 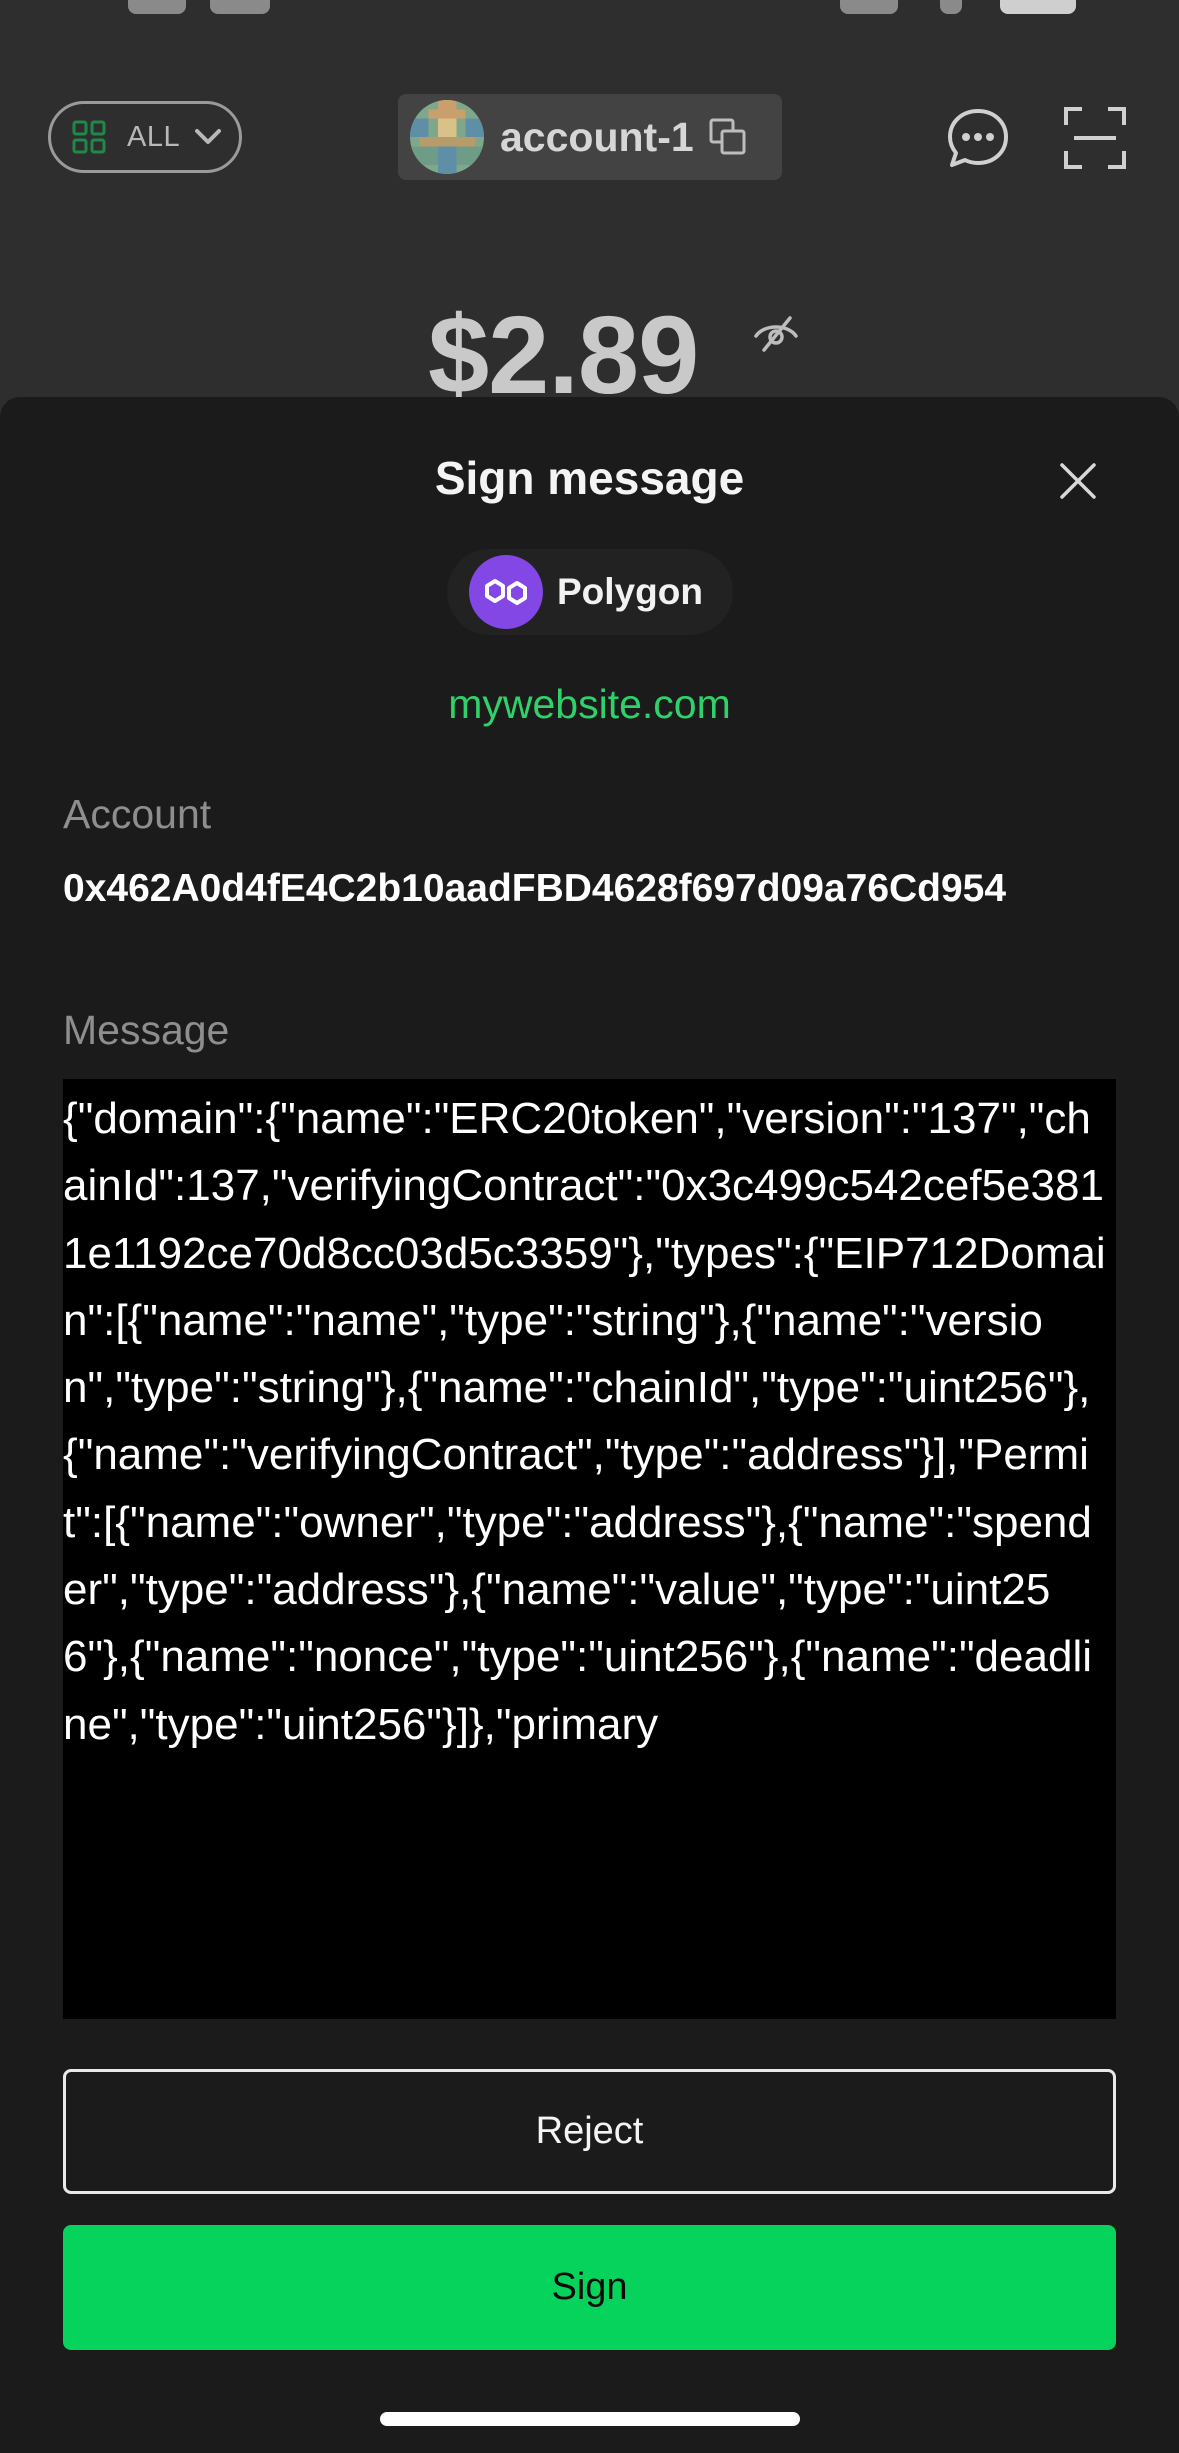 What do you see at coordinates (589, 2287) in the screenshot?
I see `sign-button: Sign` at bounding box center [589, 2287].